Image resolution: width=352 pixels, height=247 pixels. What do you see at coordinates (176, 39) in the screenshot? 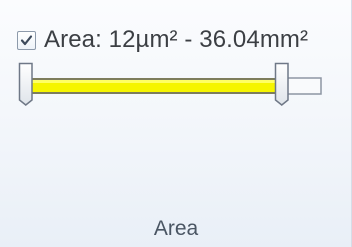
I see `area-filter-label: Area: 12µm² - 36.04mm²` at bounding box center [176, 39].